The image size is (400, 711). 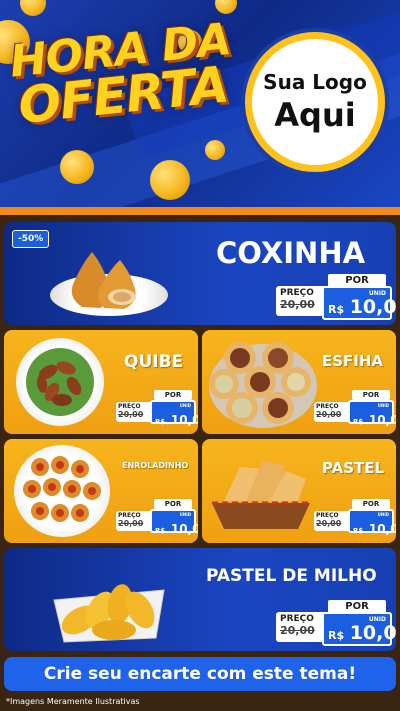 What do you see at coordinates (31, 239) in the screenshot?
I see `discount-badge: -50%` at bounding box center [31, 239].